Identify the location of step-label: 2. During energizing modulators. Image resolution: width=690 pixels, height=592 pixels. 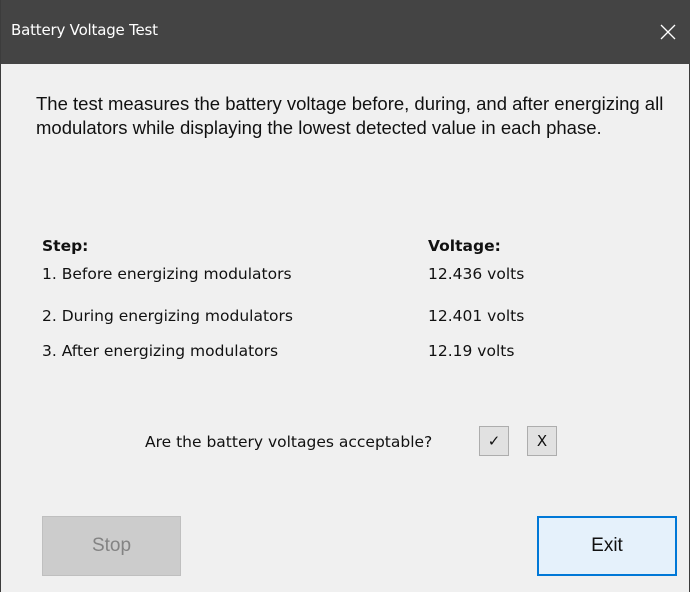
(167, 316).